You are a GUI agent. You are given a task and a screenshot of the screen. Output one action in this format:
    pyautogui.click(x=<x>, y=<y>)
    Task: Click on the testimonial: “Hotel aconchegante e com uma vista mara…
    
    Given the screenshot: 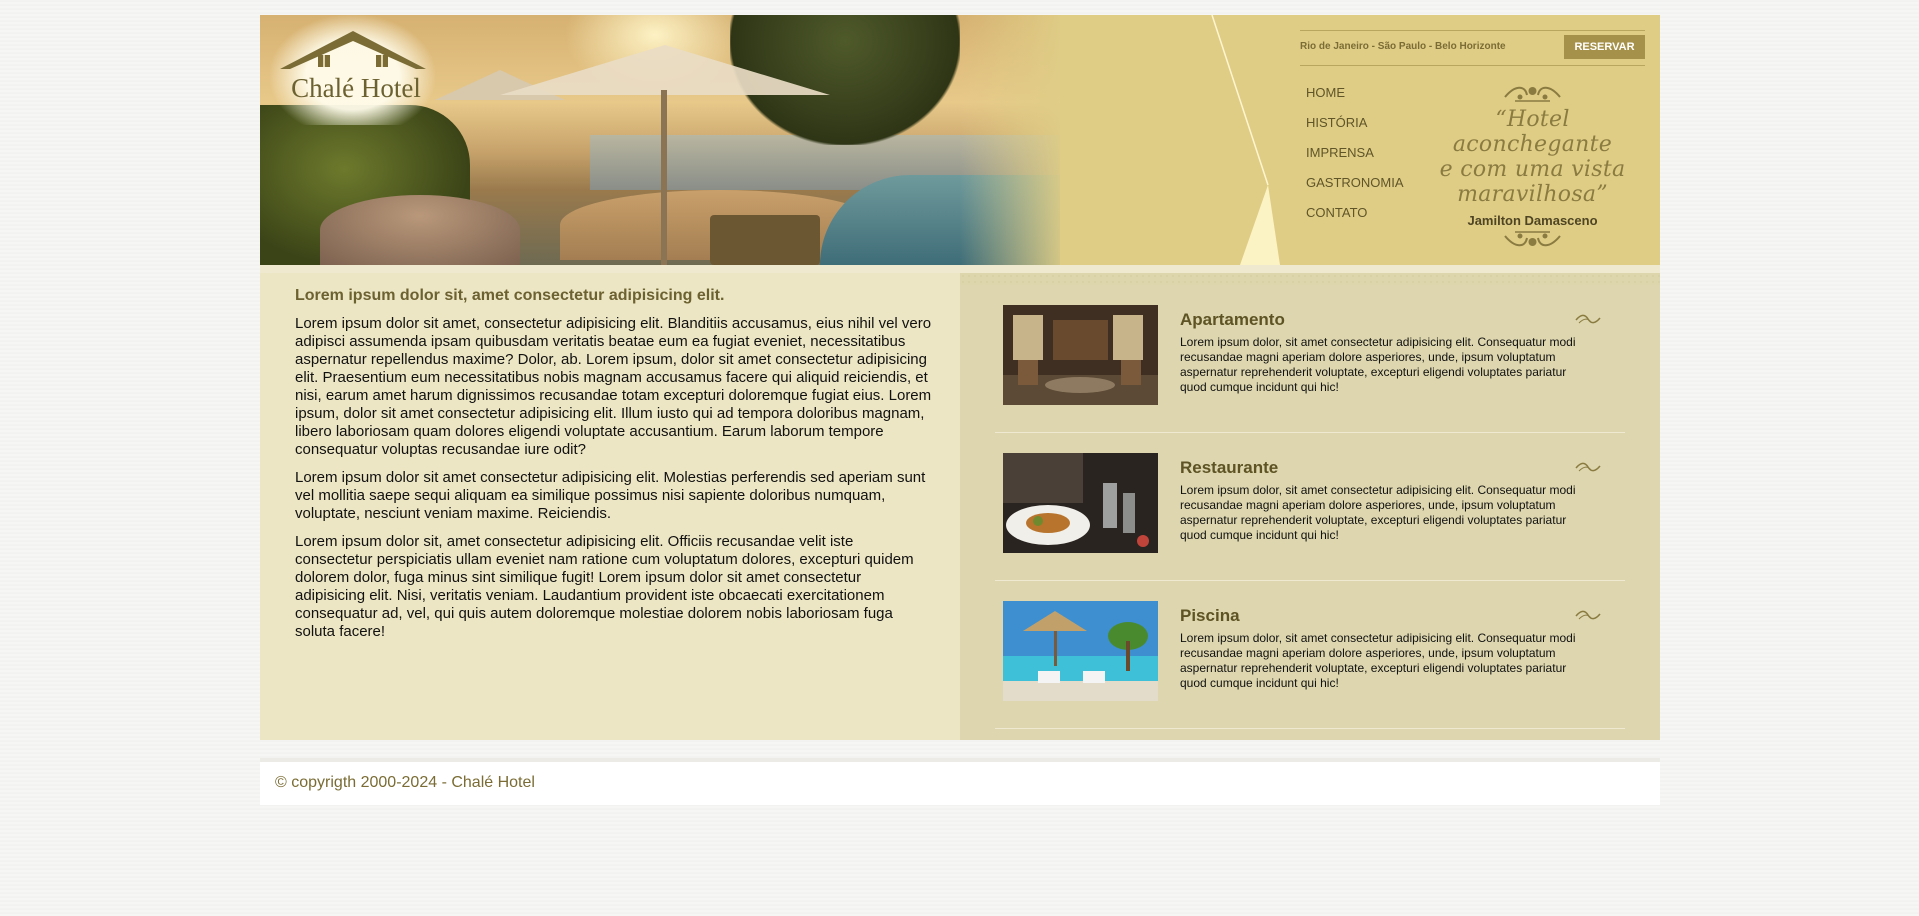 What is the action you would take?
    pyautogui.click(x=1532, y=166)
    